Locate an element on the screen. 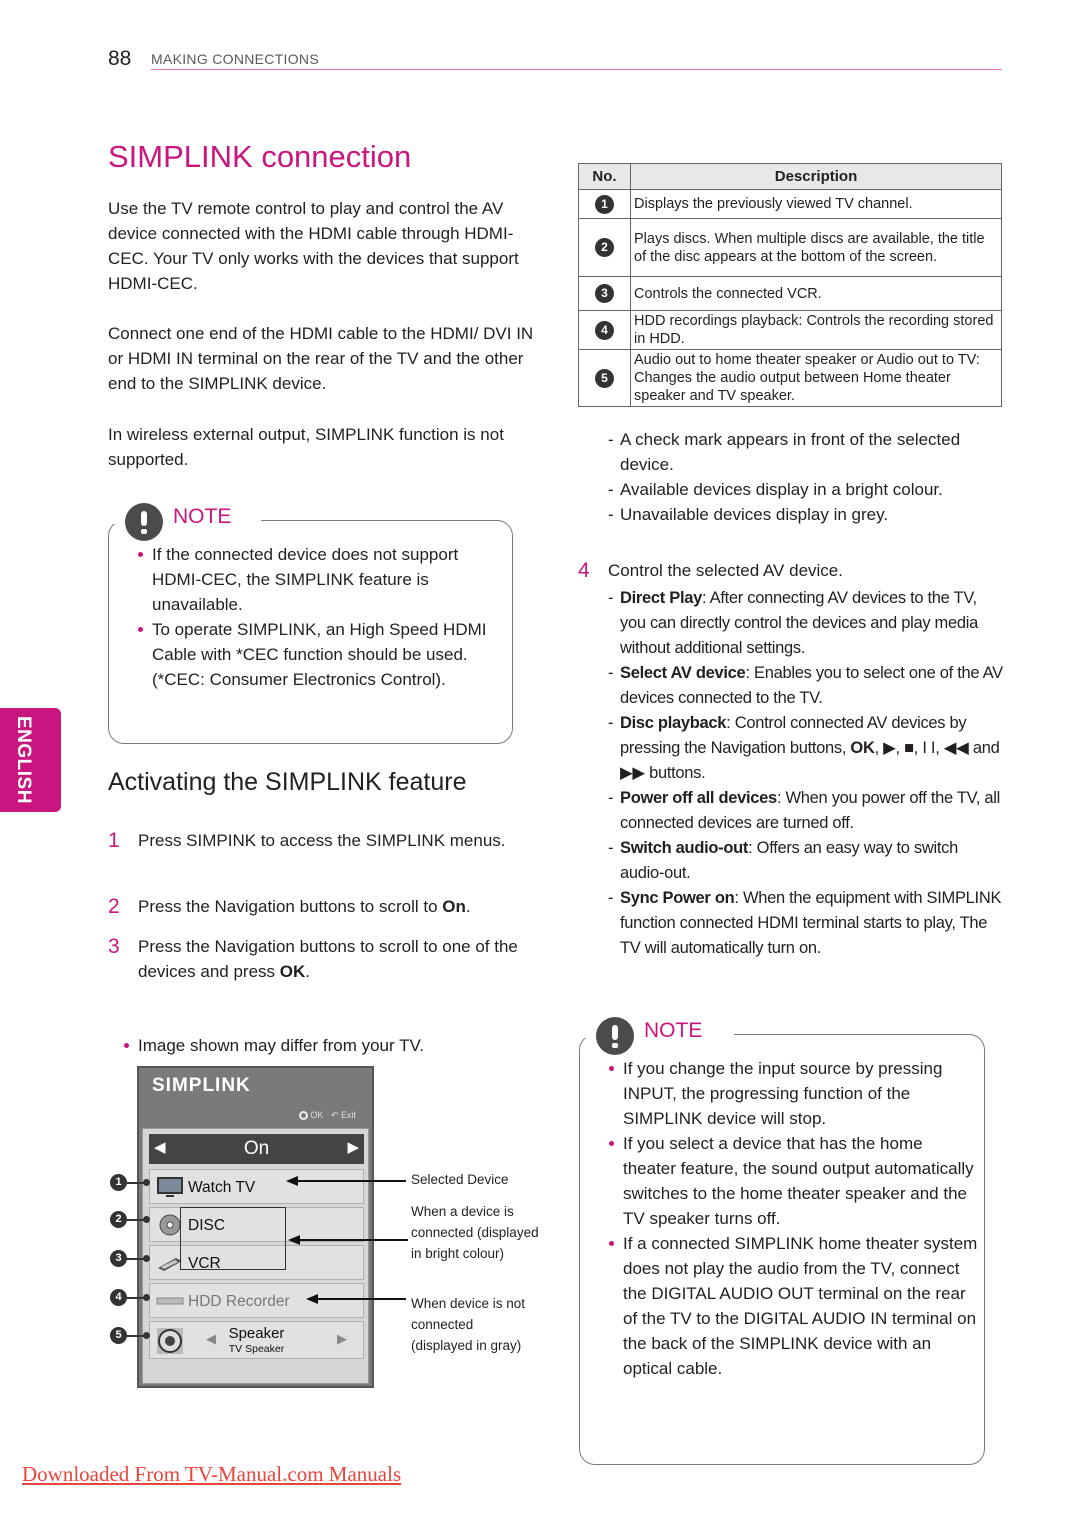 Image resolution: width=1080 pixels, height=1524 pixels. hint-exit: Exit is located at coordinates (348, 1115).